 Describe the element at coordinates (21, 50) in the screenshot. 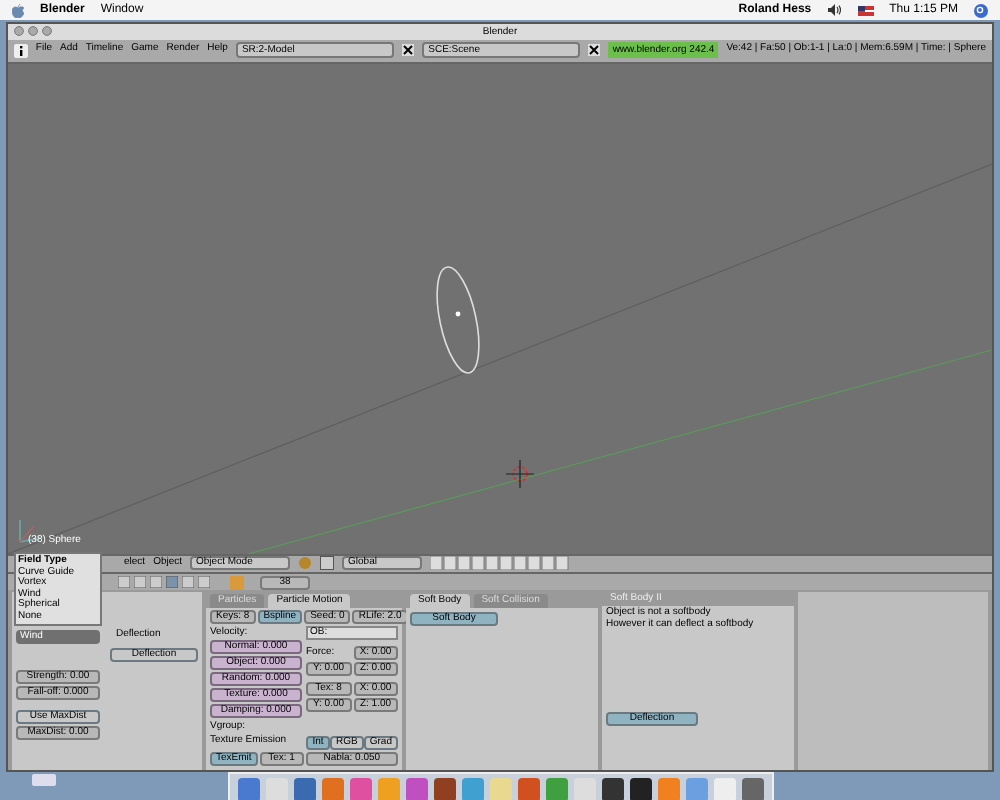

I see `info-icon` at that location.